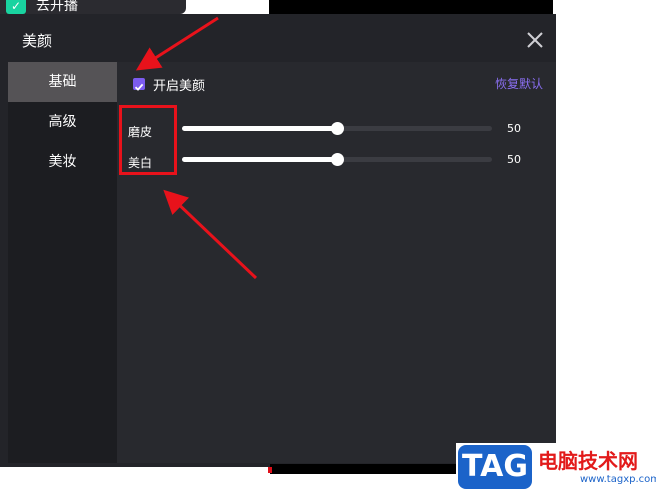 The height and width of the screenshot is (491, 656). I want to click on bottom-black-bar, so click(363, 469).